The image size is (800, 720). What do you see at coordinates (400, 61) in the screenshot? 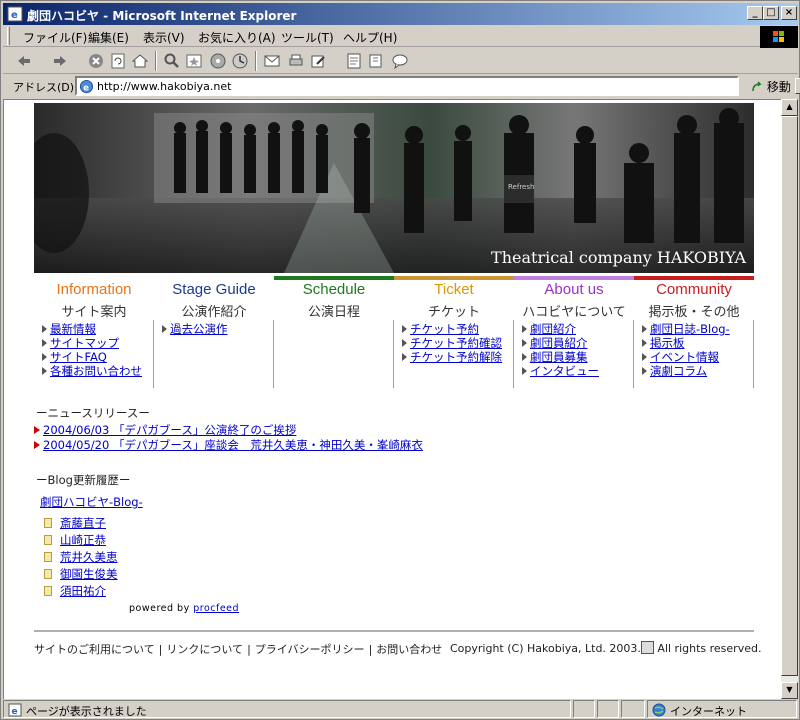
I see `messenger-icon` at bounding box center [400, 61].